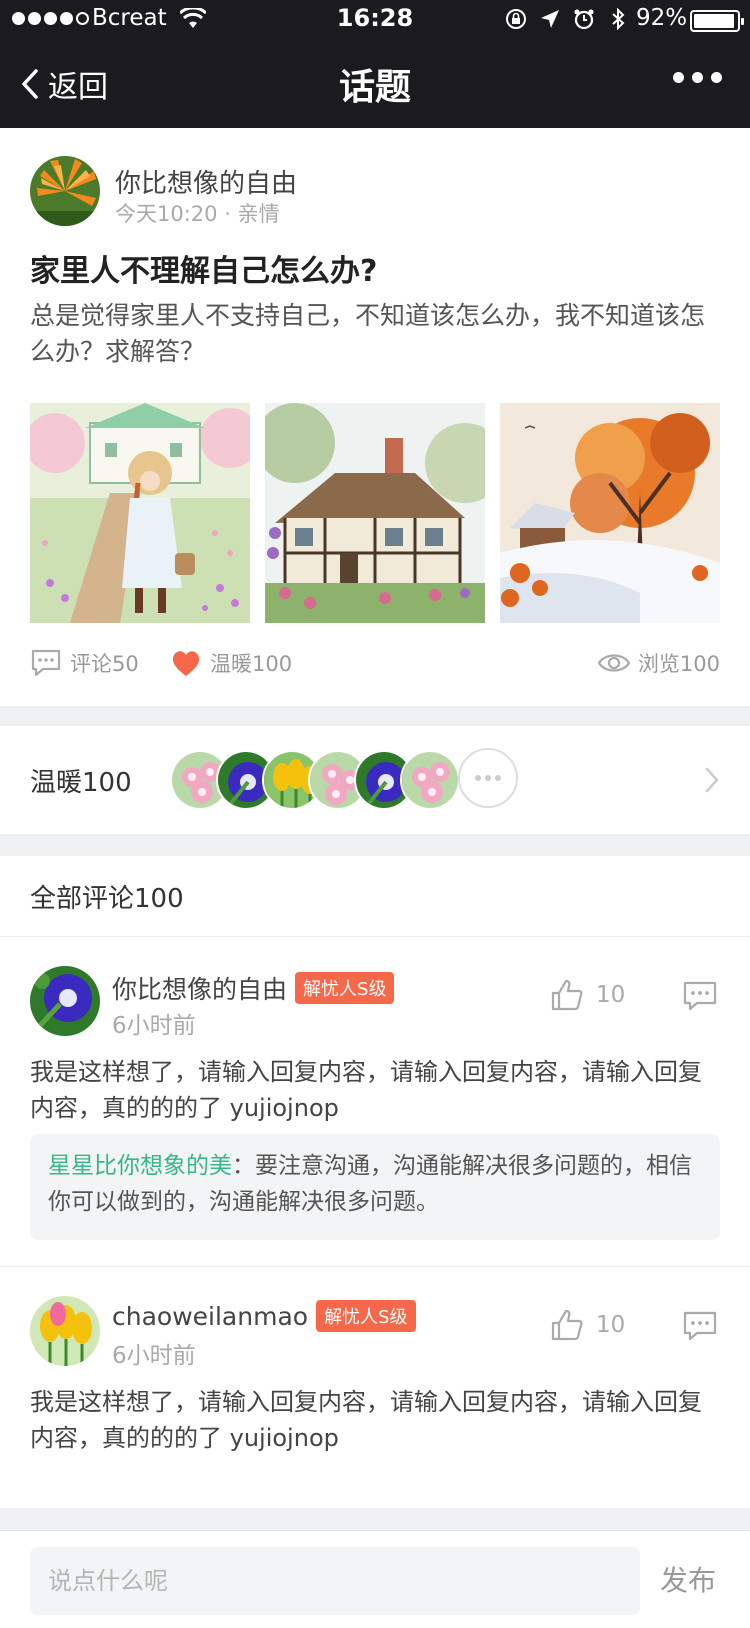 The height and width of the screenshot is (1628, 750). I want to click on warmth-count: 温暖100, so click(251, 664).